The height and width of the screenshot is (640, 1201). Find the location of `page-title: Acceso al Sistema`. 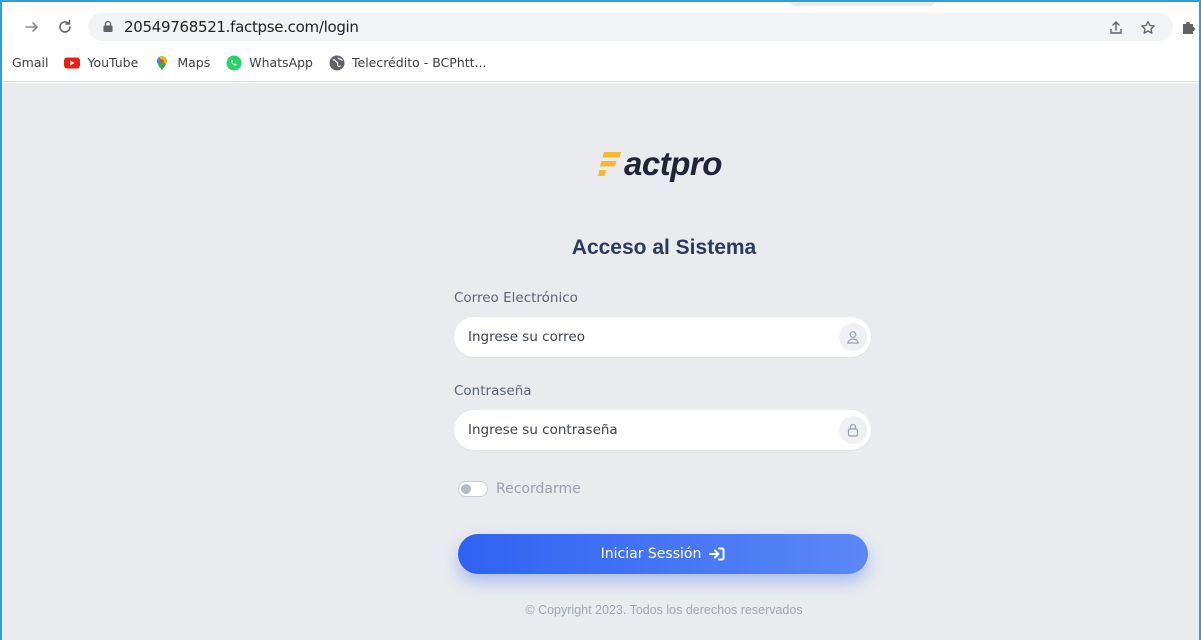

page-title: Acceso al Sistema is located at coordinates (664, 247).